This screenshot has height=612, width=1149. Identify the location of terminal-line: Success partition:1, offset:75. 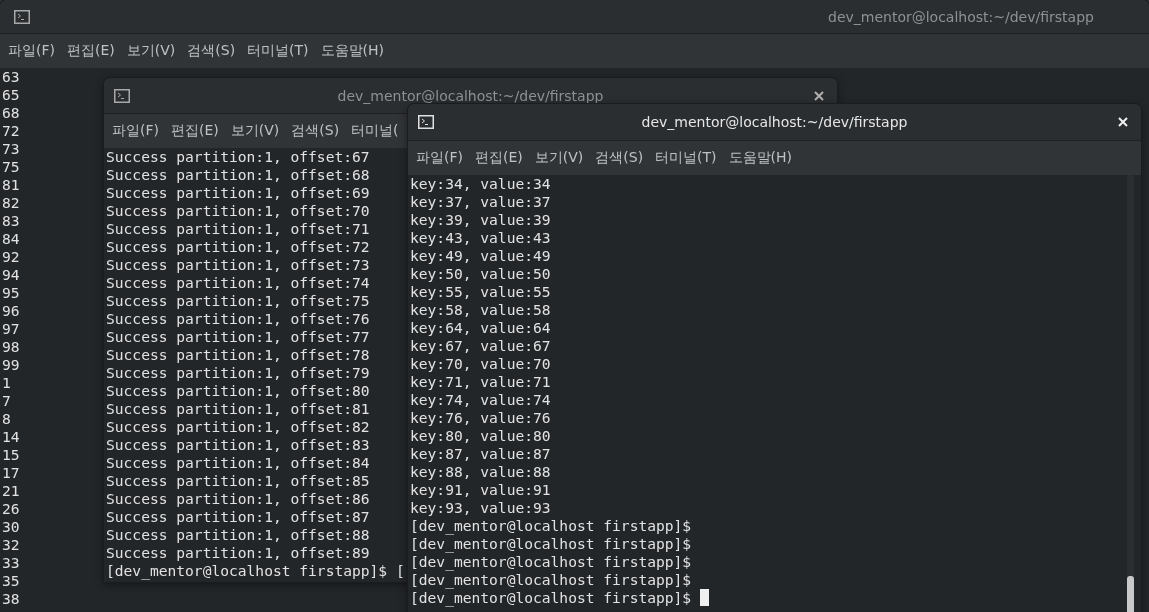
(238, 301).